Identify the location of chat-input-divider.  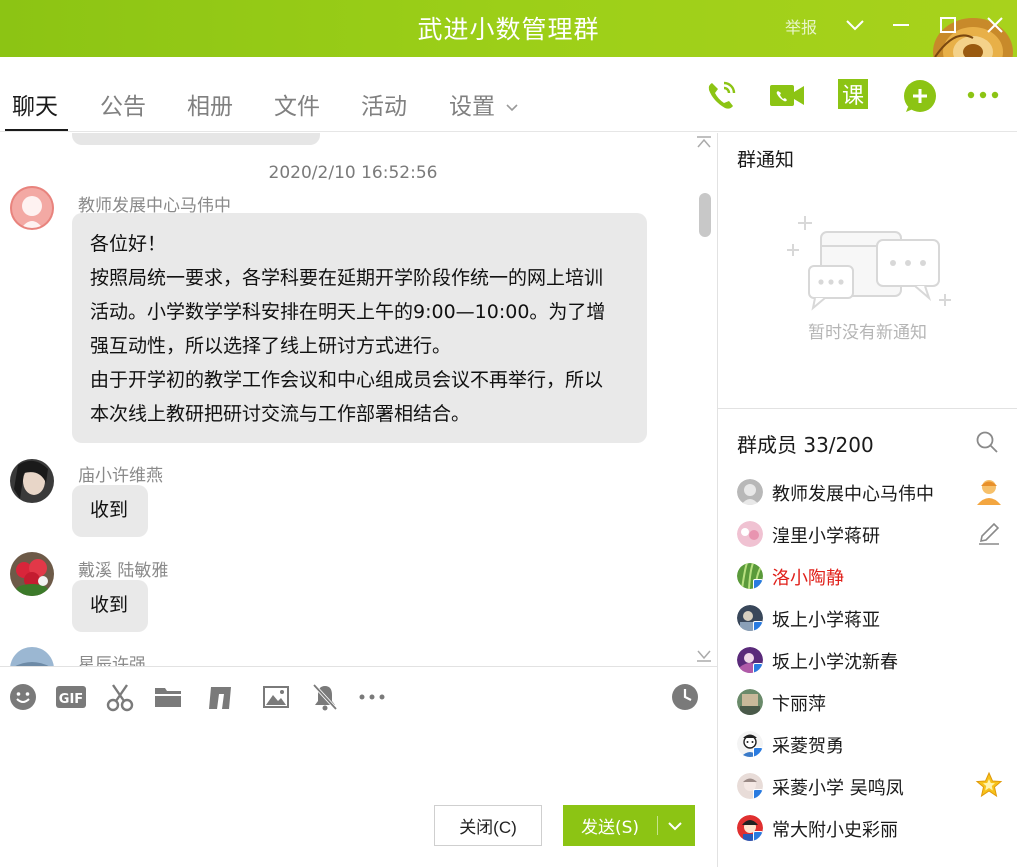
(358, 666).